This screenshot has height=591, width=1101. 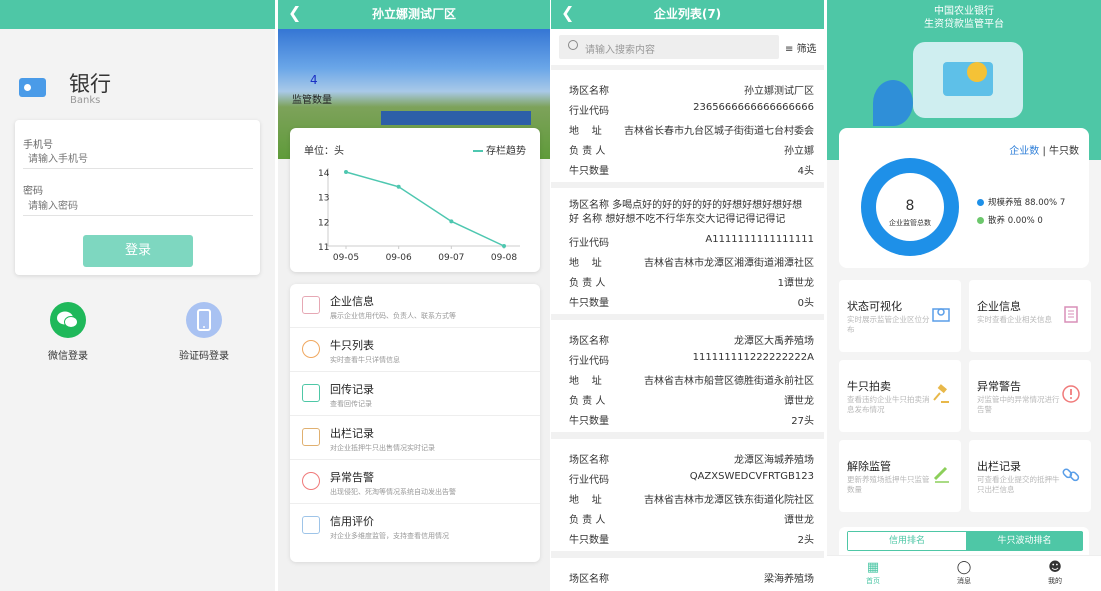 I want to click on tile-outbound-records: 出栏记录 可查看企业提交的抵押牛只出栏信息, so click(x=1030, y=476).